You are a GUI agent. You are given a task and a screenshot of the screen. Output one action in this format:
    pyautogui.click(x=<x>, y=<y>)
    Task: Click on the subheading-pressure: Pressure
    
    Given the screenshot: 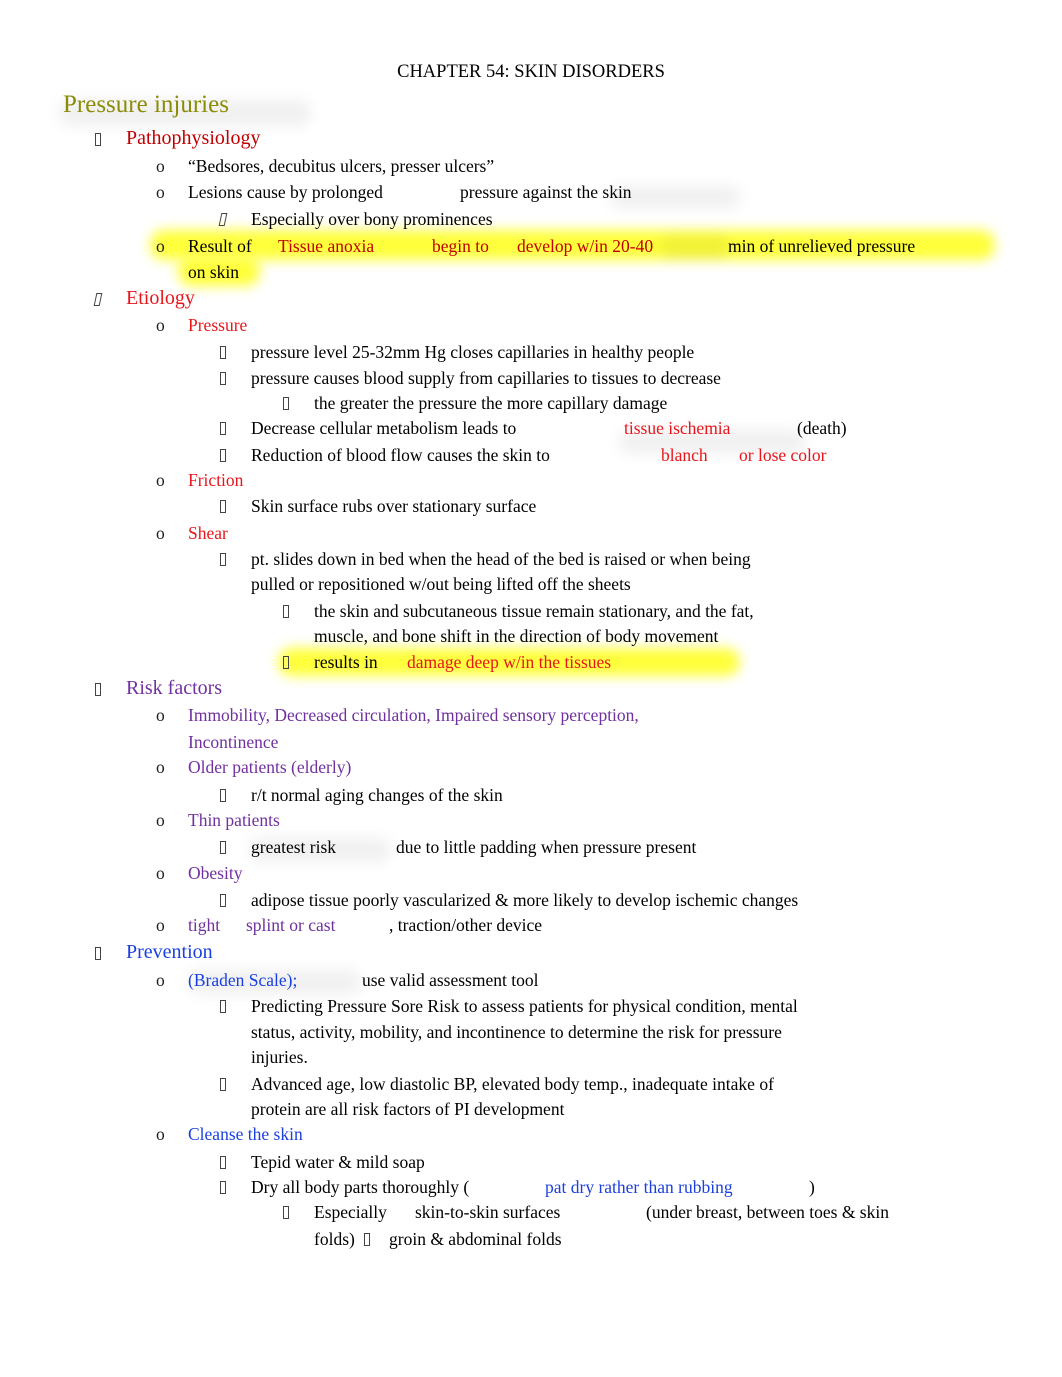 What is the action you would take?
    pyautogui.click(x=218, y=325)
    